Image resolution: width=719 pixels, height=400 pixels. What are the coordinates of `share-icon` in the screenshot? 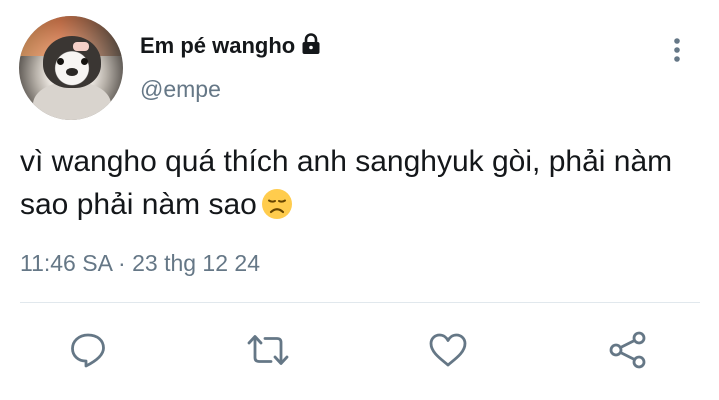 It's located at (628, 352).